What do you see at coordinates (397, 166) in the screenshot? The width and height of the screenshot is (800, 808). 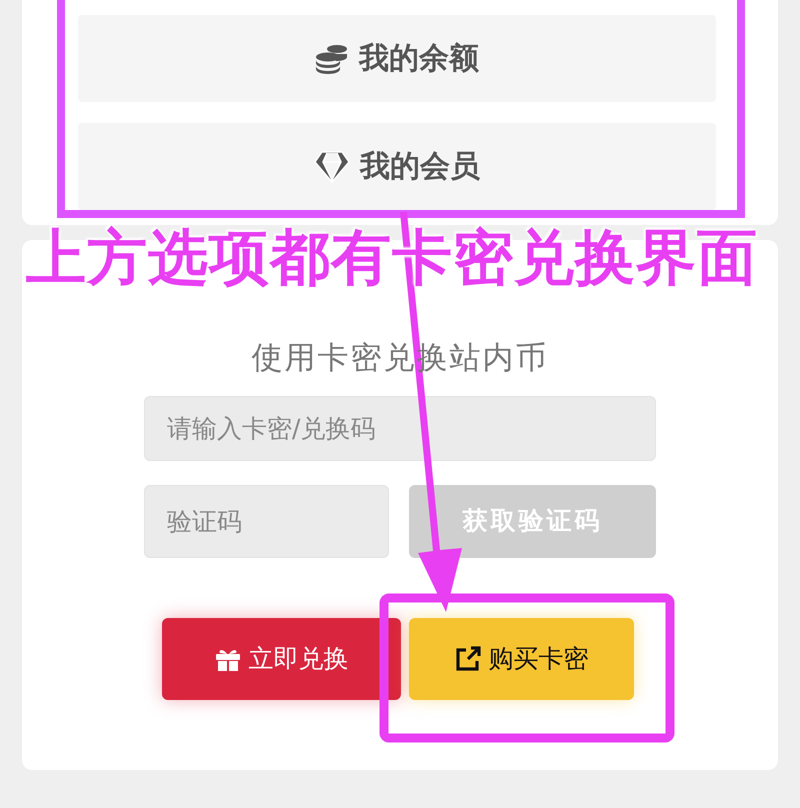 I see `menu-button: 我的会员` at bounding box center [397, 166].